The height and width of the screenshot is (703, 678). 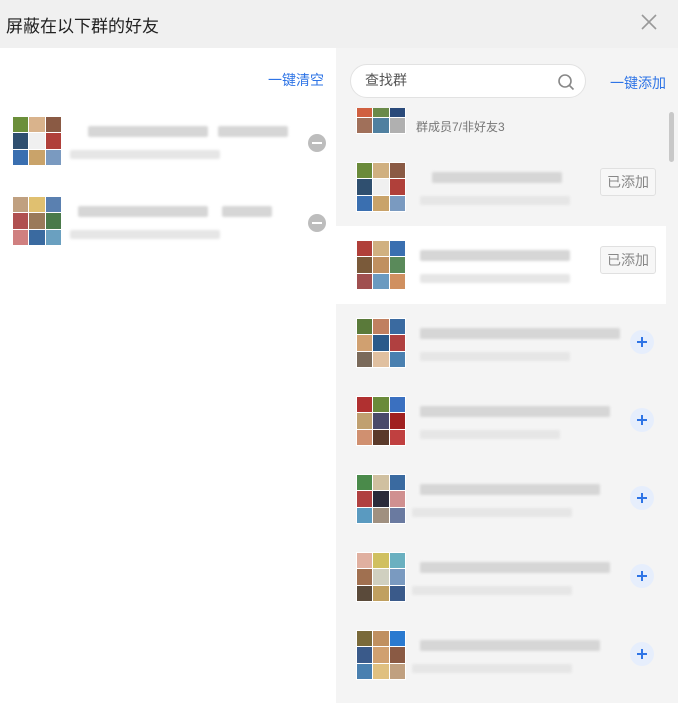 I want to click on group-list-item-selected: 已添加, so click(x=501, y=265).